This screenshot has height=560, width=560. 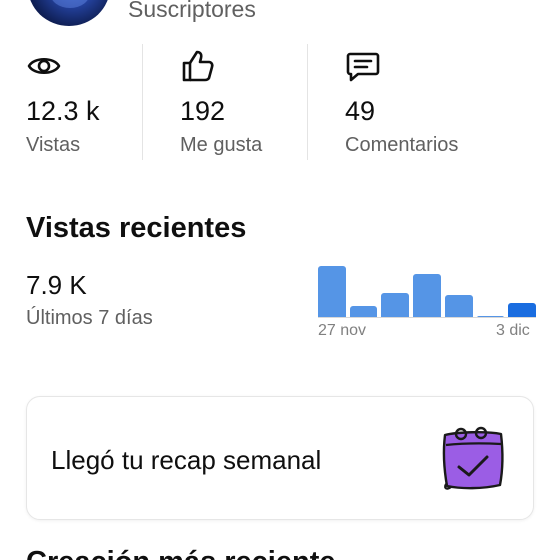 What do you see at coordinates (402, 145) in the screenshot?
I see `comments-label: Comentarios` at bounding box center [402, 145].